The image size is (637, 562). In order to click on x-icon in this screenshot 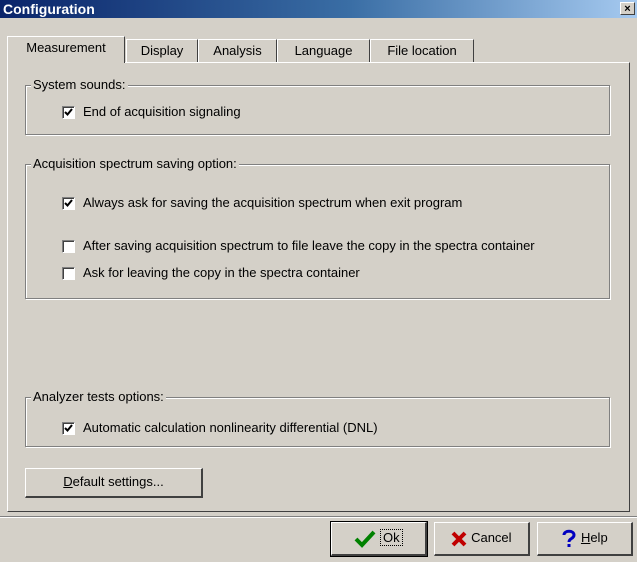, I will do `click(459, 538)`.